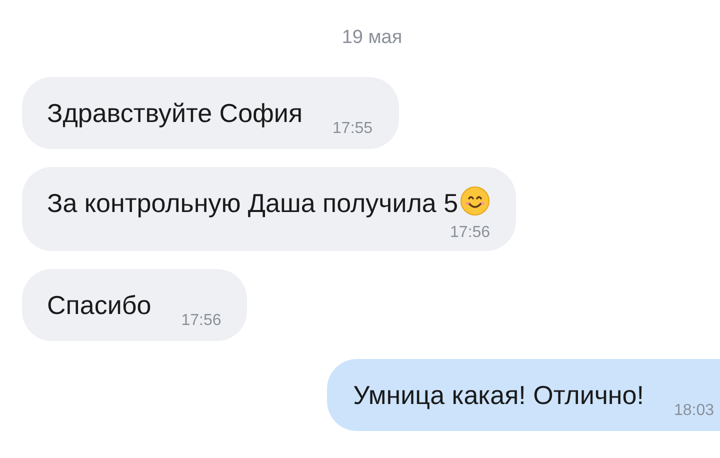 This screenshot has height=458, width=720. What do you see at coordinates (99, 305) in the screenshot?
I see `message-text: Спасибо` at bounding box center [99, 305].